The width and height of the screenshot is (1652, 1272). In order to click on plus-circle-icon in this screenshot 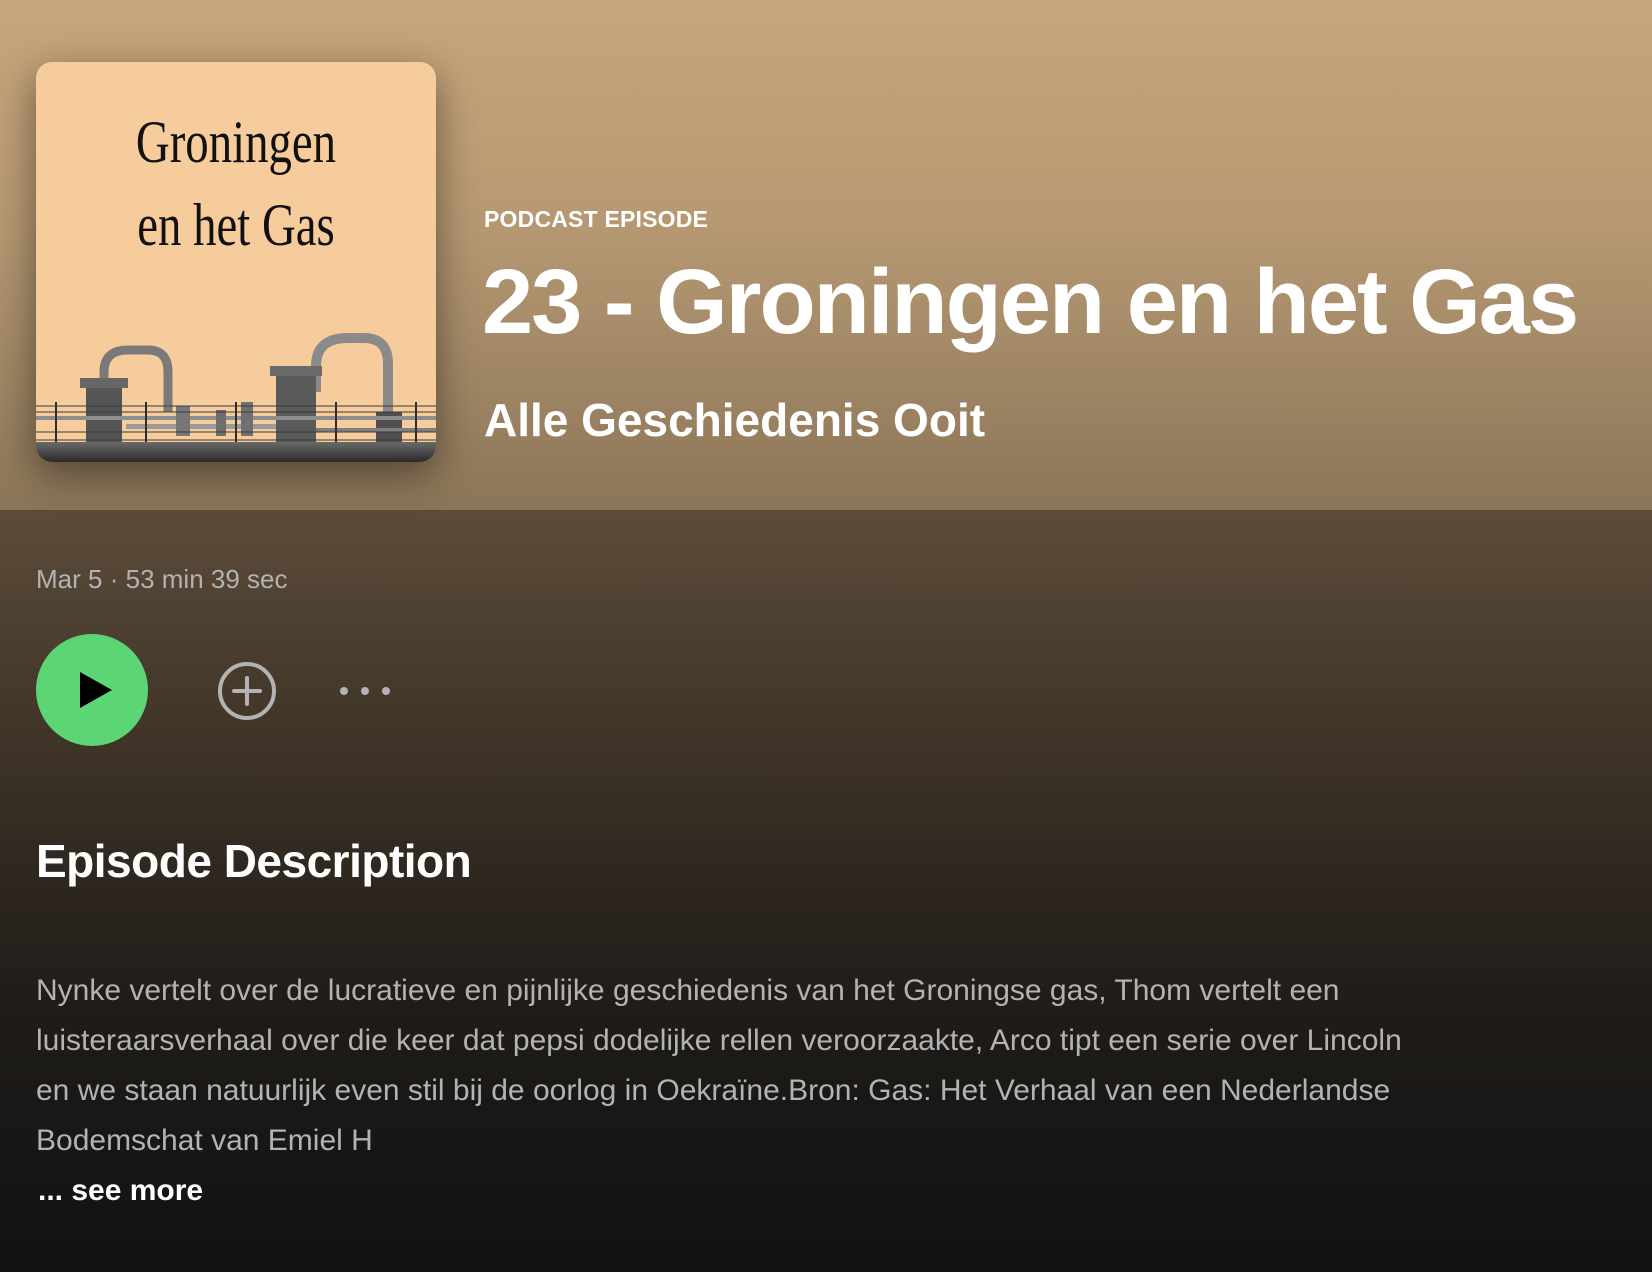, I will do `click(247, 691)`.